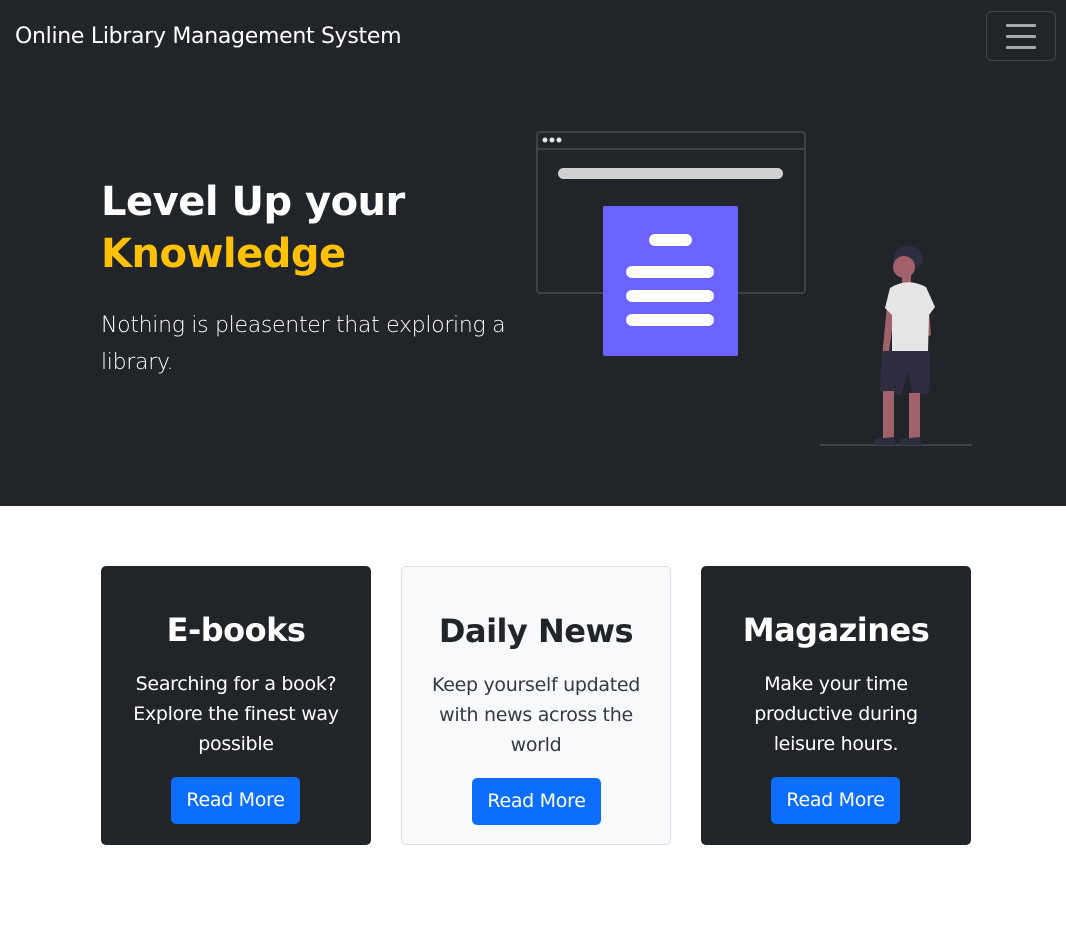 This screenshot has height=940, width=1066. Describe the element at coordinates (533, 39) in the screenshot. I see `navbar: Online Library Management System` at that location.